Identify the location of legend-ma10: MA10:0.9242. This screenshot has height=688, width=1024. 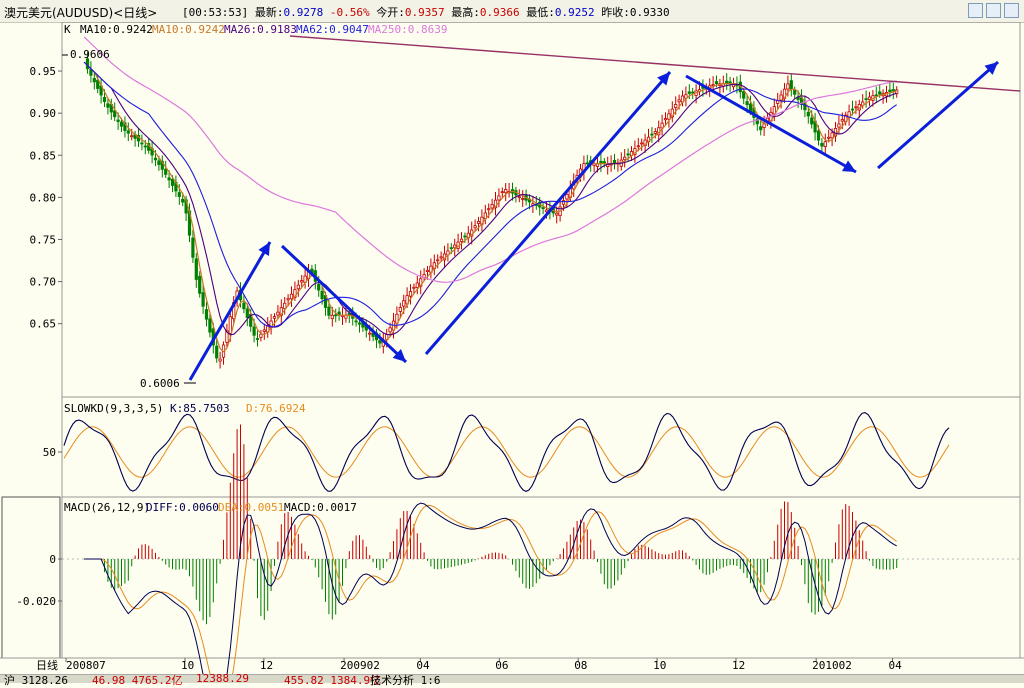
(116, 29).